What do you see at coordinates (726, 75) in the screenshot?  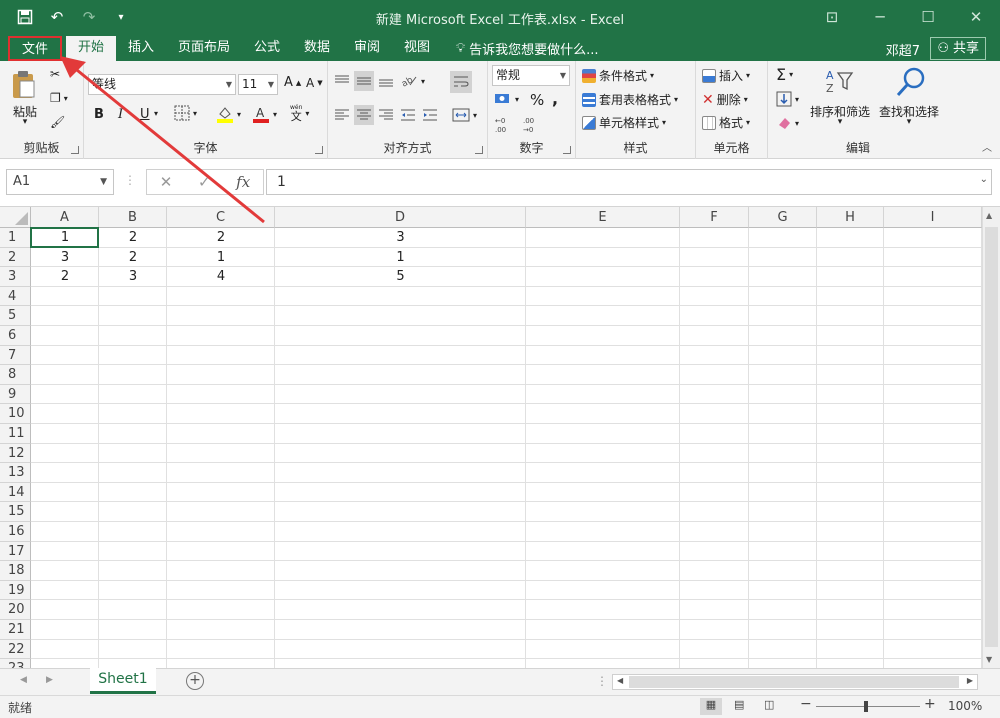 I see `insert-cells-button: 插入 ▾` at bounding box center [726, 75].